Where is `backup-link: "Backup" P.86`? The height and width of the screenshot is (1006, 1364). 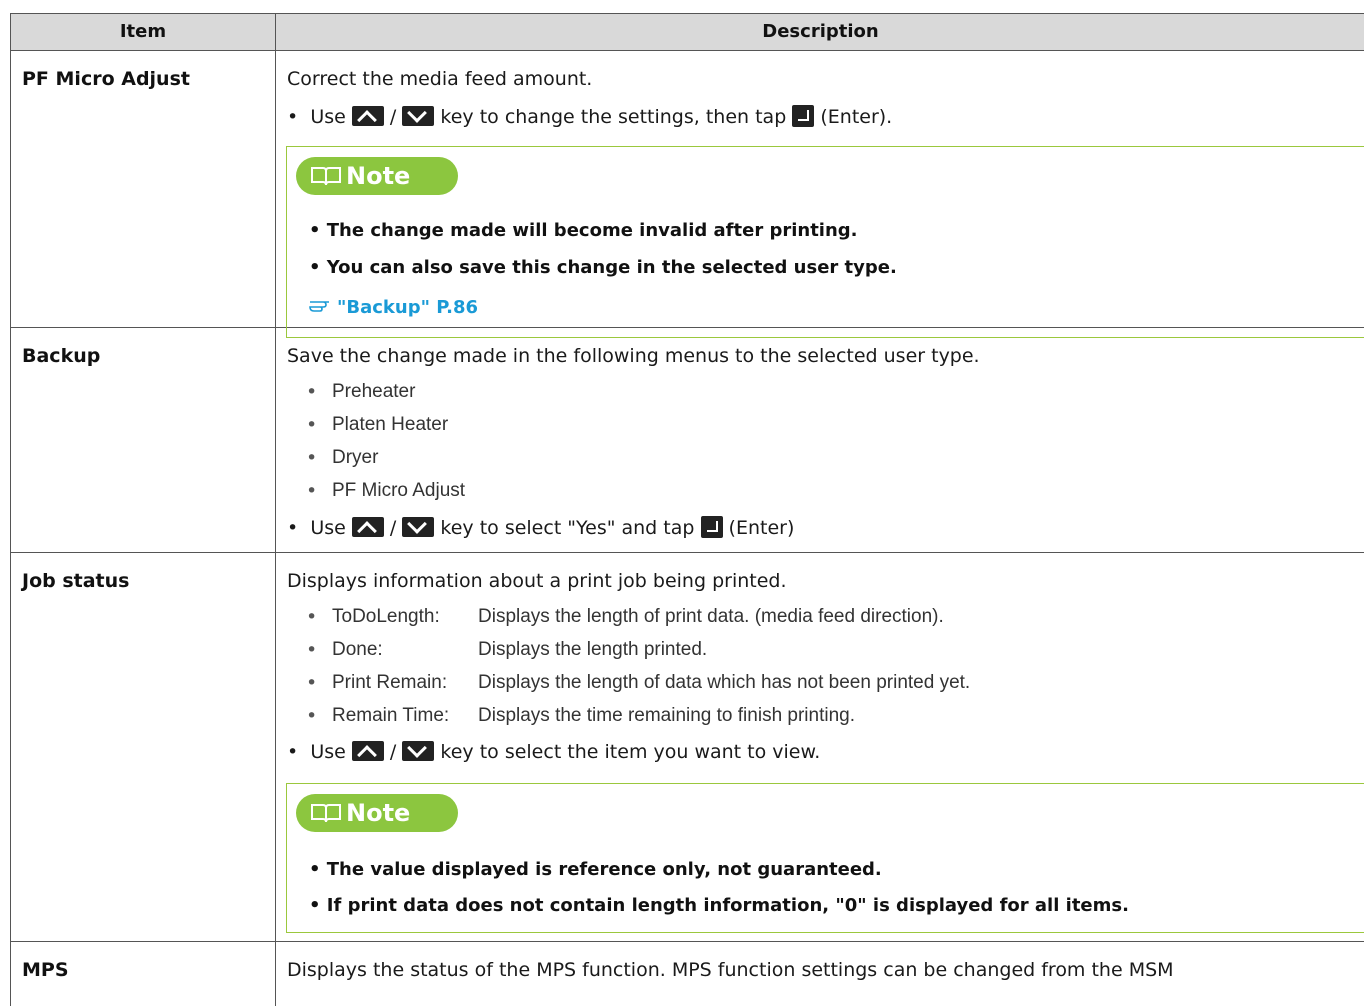
backup-link: "Backup" P.86 is located at coordinates (407, 307).